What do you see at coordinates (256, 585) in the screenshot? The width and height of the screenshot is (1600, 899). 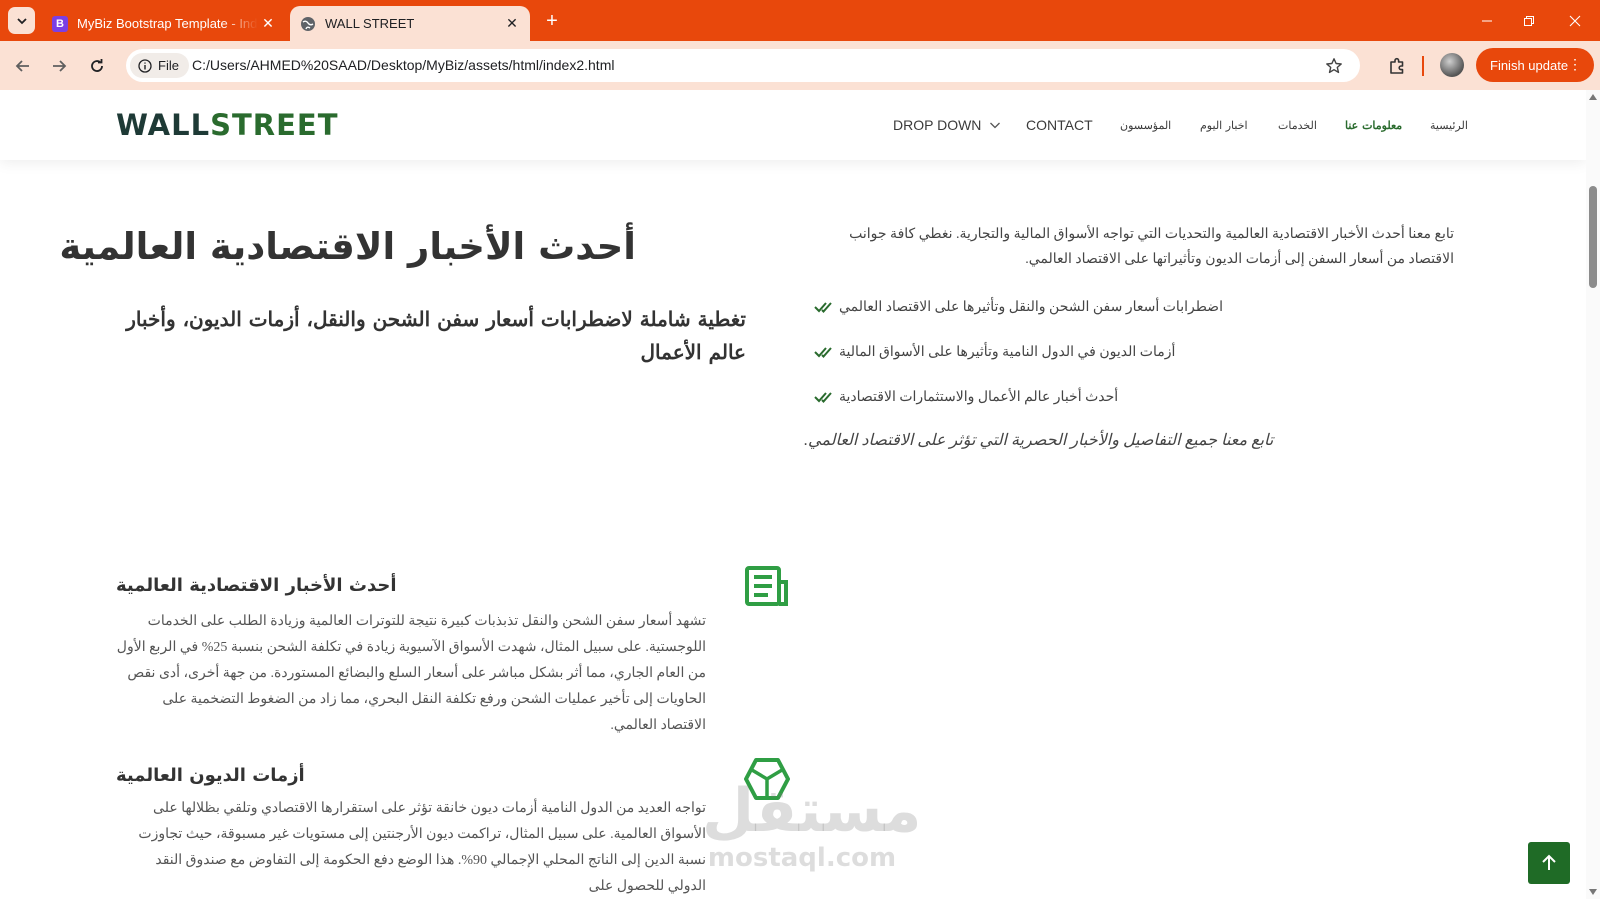 I see `service-title: أحدث الأخبار الاقتصادية العالمية` at bounding box center [256, 585].